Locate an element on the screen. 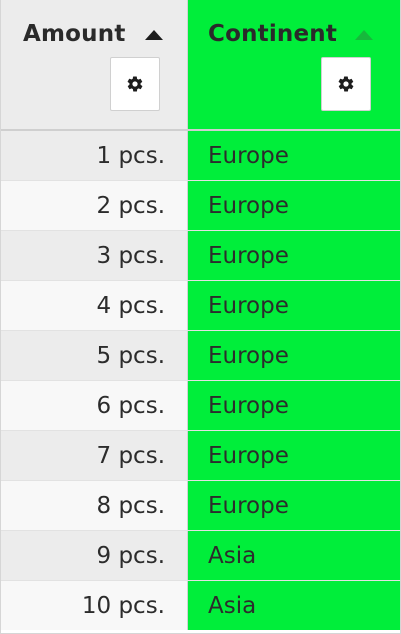 This screenshot has width=401, height=634. column-header-label: Continent is located at coordinates (272, 34).